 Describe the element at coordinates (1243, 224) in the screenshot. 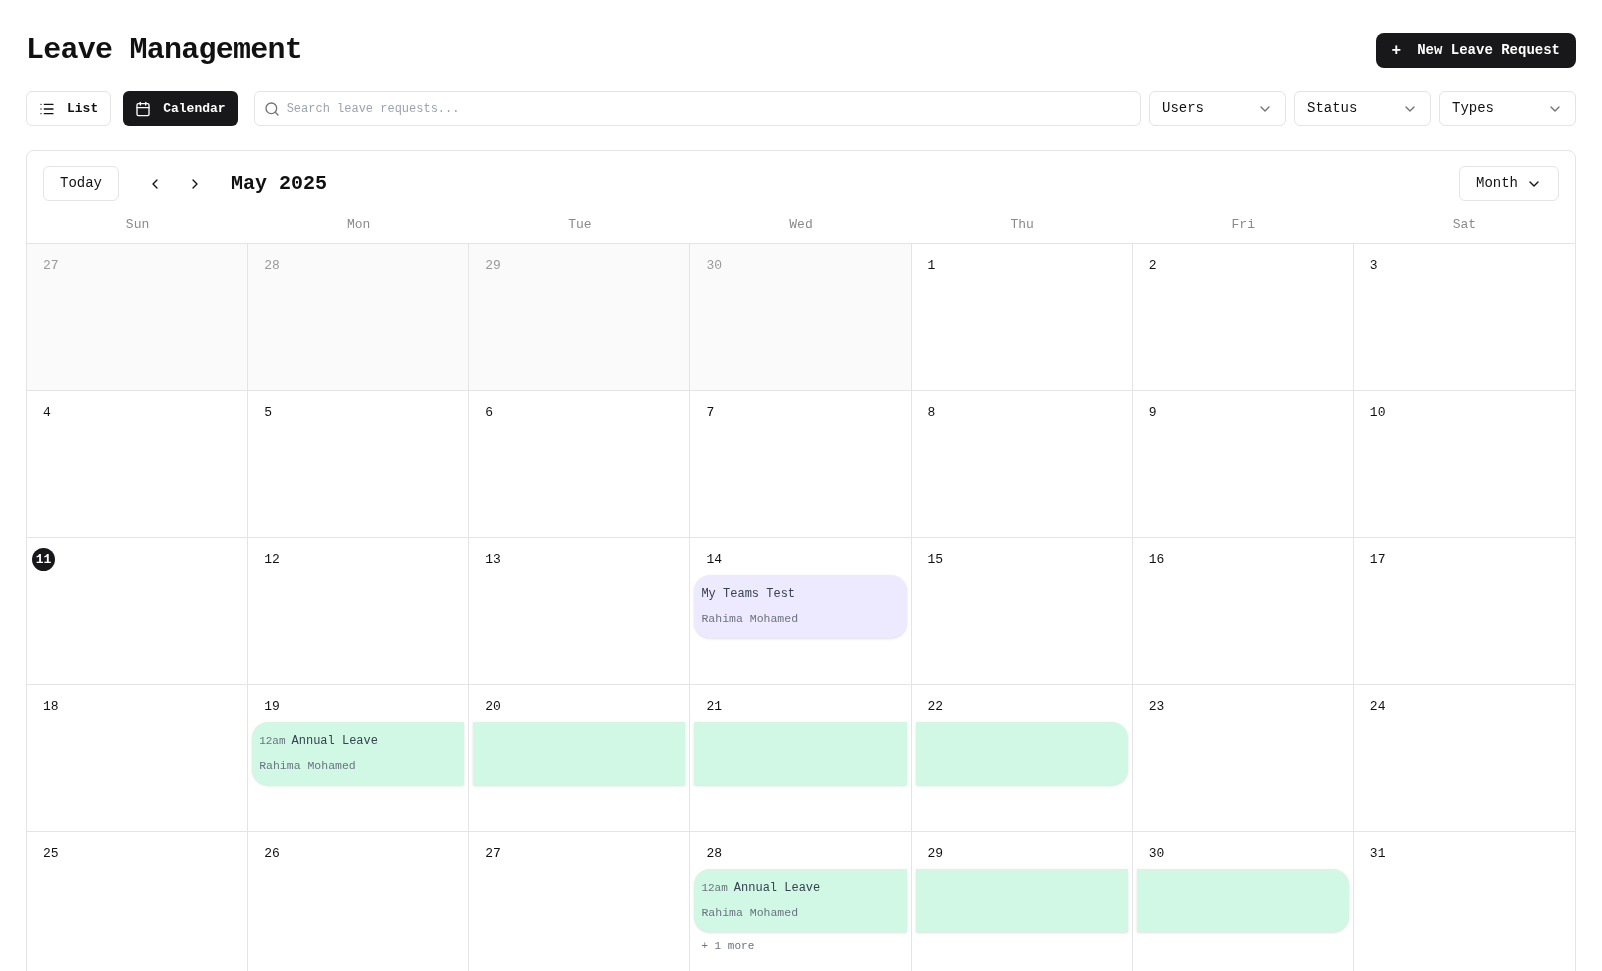

I see `weekday-label: Fri` at that location.